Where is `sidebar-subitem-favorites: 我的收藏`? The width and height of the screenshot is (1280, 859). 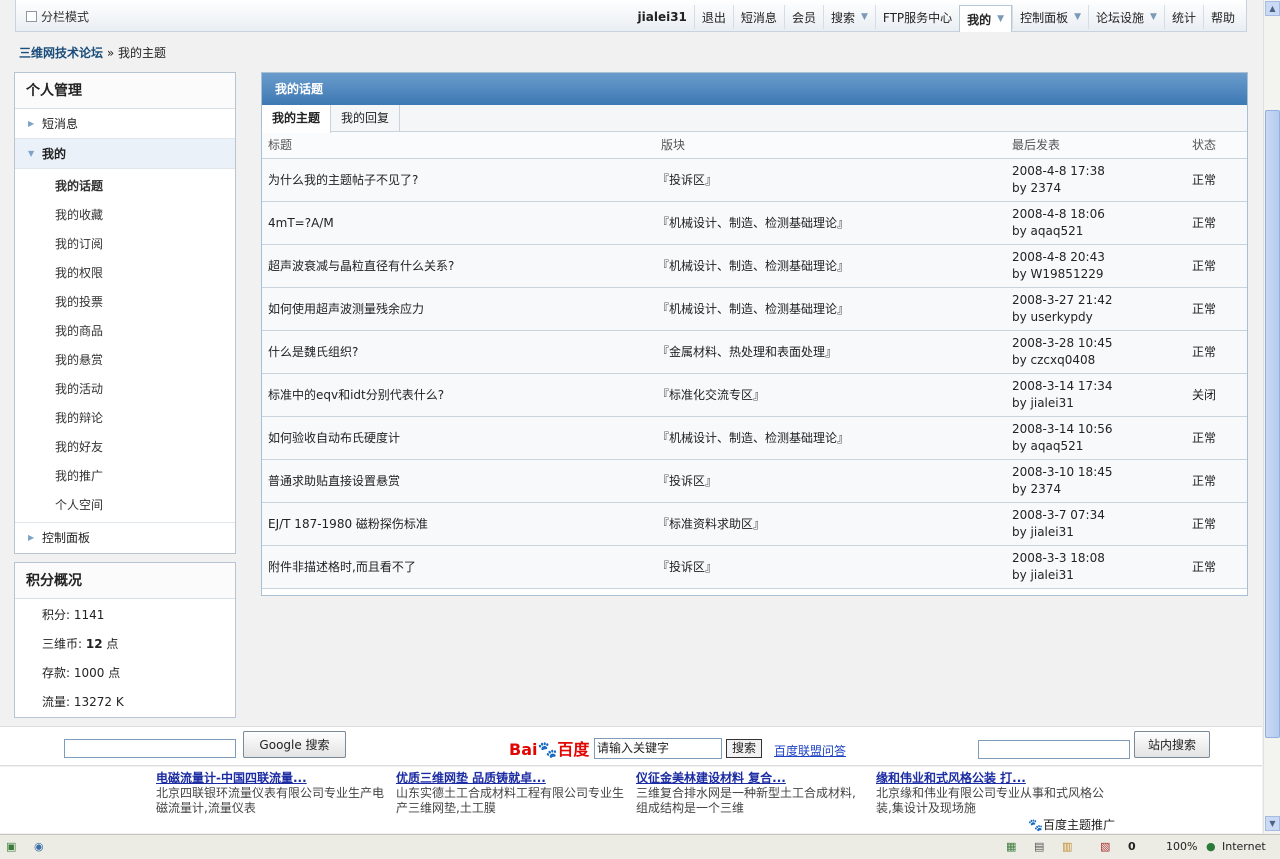 sidebar-subitem-favorites: 我的收藏 is located at coordinates (125, 215).